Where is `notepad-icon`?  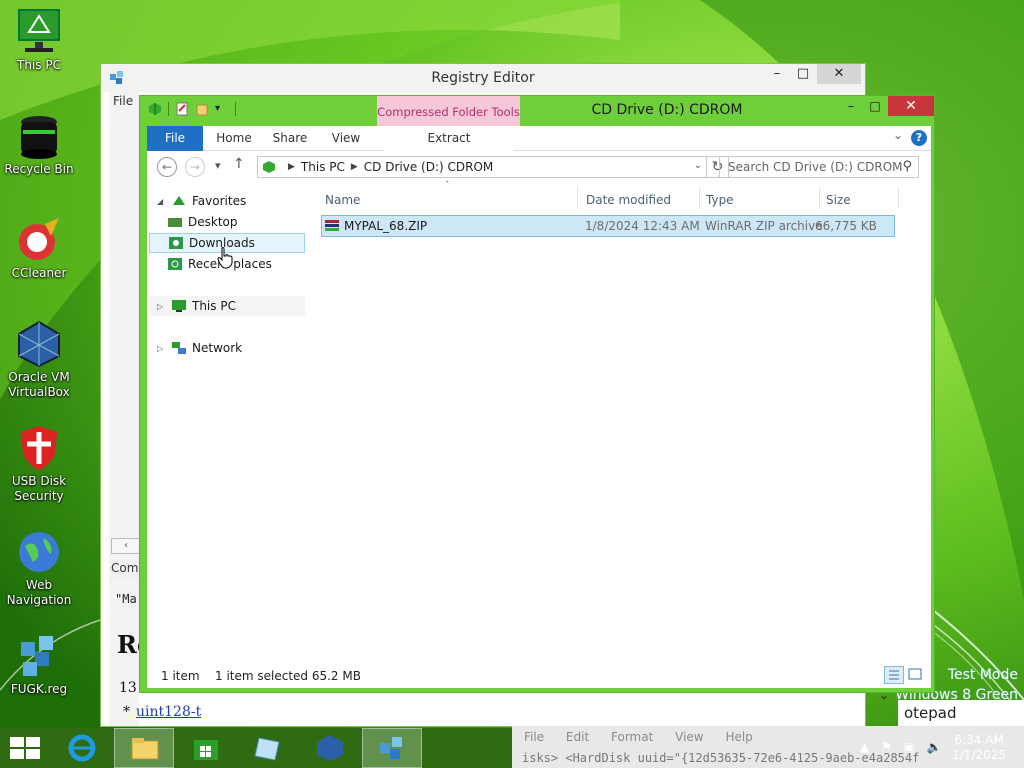 notepad-icon is located at coordinates (268, 748).